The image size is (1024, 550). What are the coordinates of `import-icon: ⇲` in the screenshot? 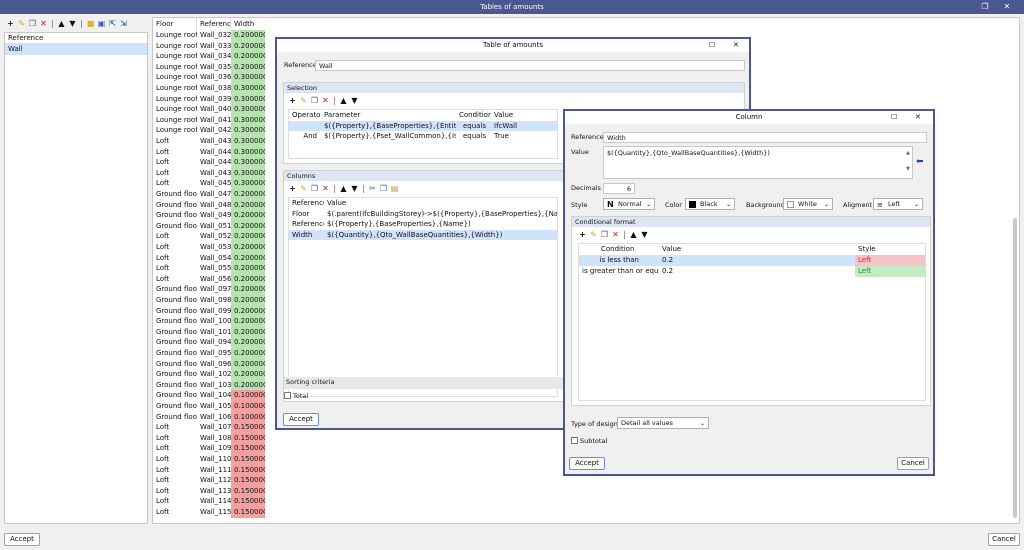 It's located at (123, 23).